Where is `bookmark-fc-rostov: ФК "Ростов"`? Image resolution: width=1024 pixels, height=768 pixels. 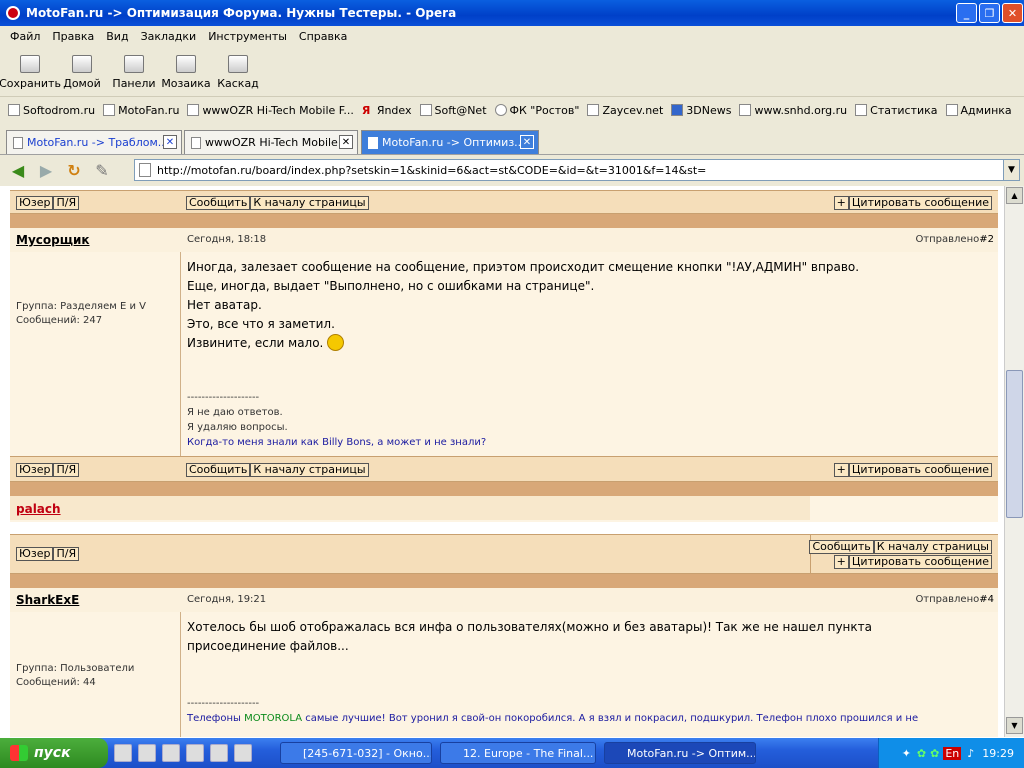 bookmark-fc-rostov: ФК "Ростов" is located at coordinates (536, 110).